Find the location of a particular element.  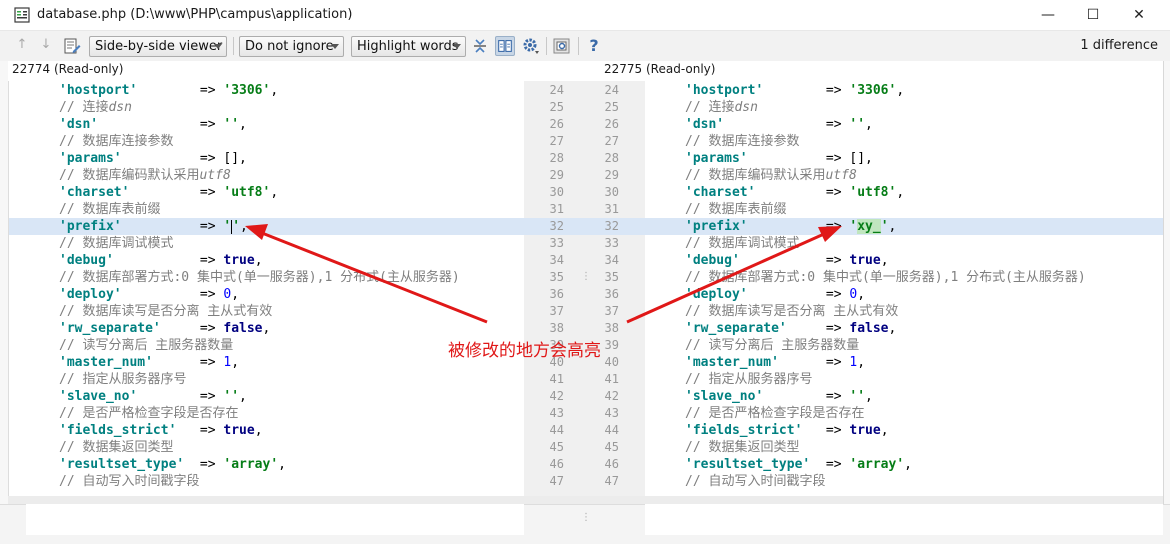

arrowhead-left-icon is located at coordinates (256, 232).